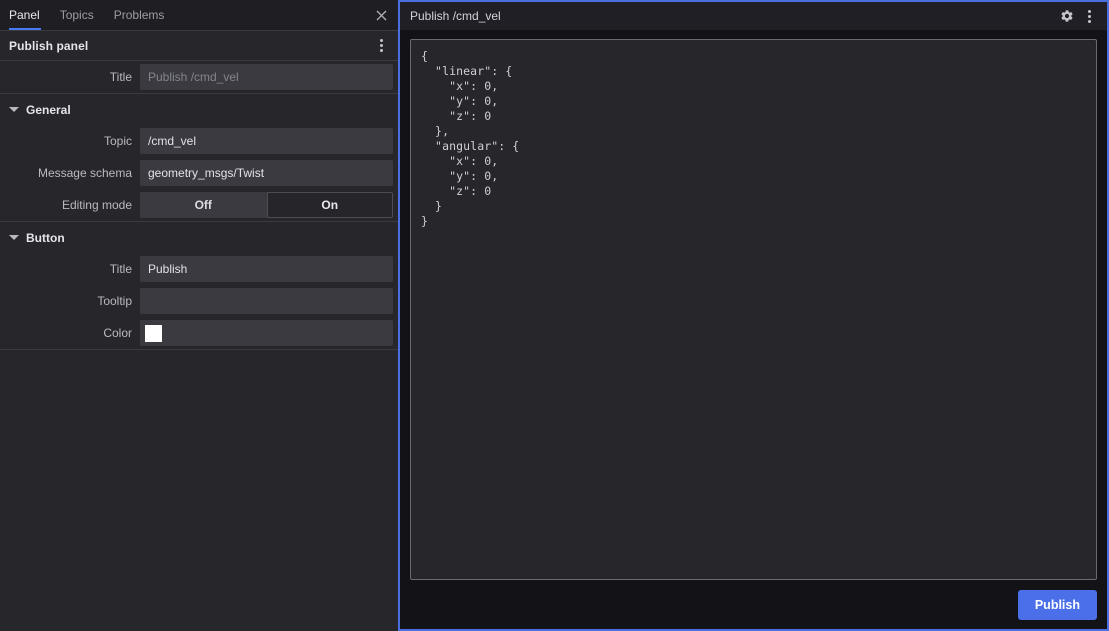  I want to click on row-button-color-label: Color, so click(117, 332).